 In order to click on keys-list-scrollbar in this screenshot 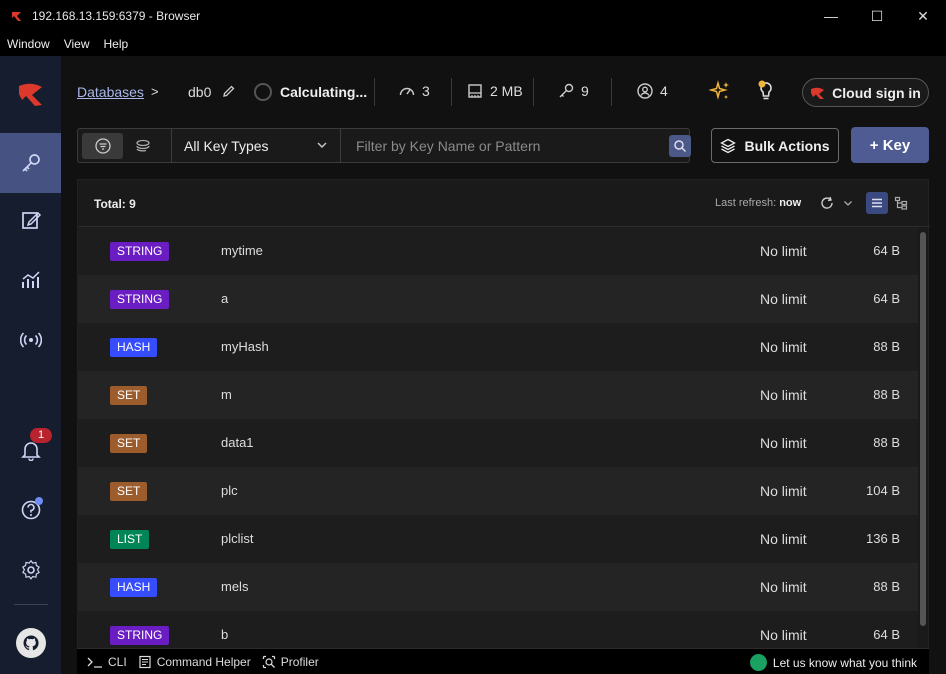, I will do `click(923, 429)`.